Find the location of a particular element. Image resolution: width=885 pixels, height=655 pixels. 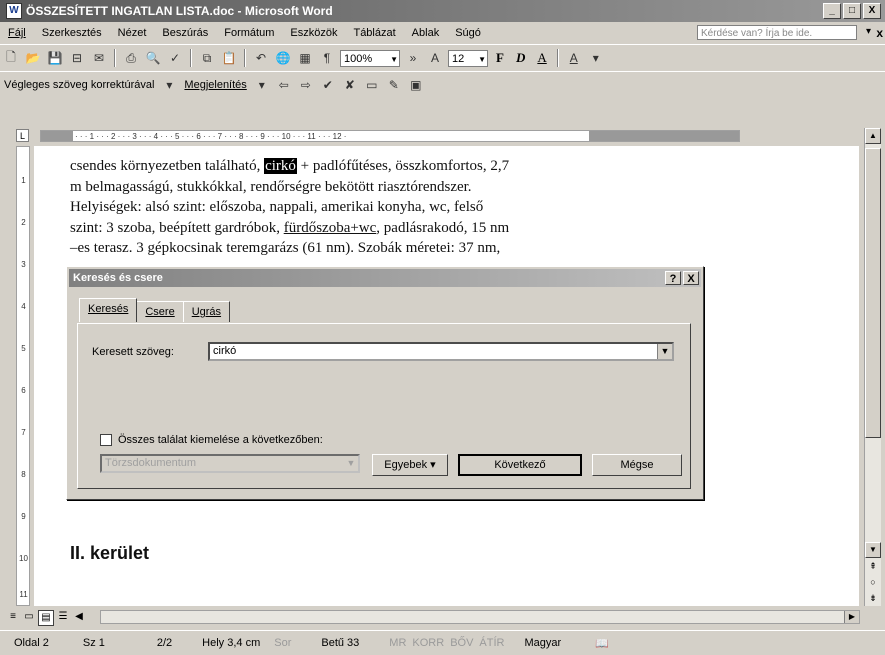

track-changes-icon: ✎ is located at coordinates (394, 85).